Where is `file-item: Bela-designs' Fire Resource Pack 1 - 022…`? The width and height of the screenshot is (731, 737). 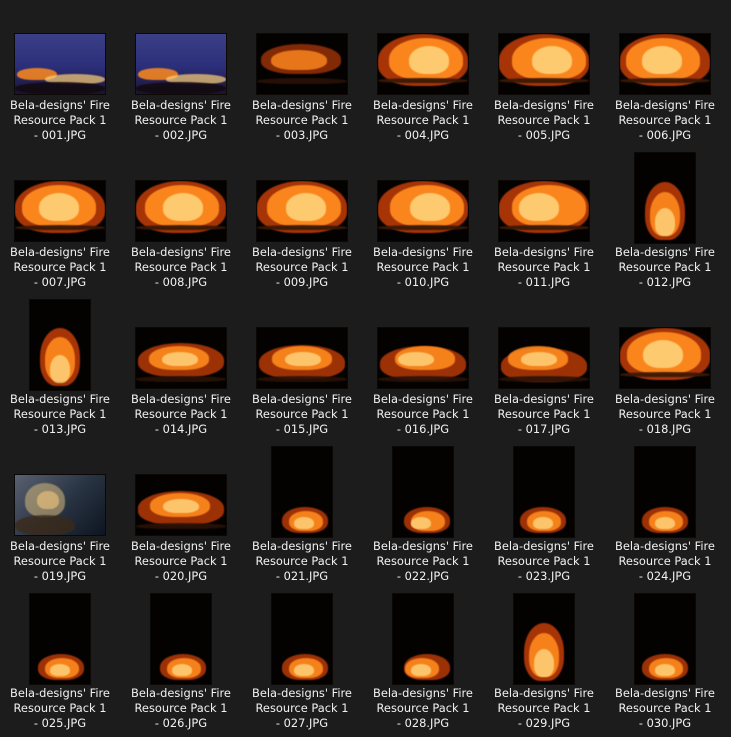 file-item: Bela-designs' Fire Resource Pack 1 - 022… is located at coordinates (423, 516).